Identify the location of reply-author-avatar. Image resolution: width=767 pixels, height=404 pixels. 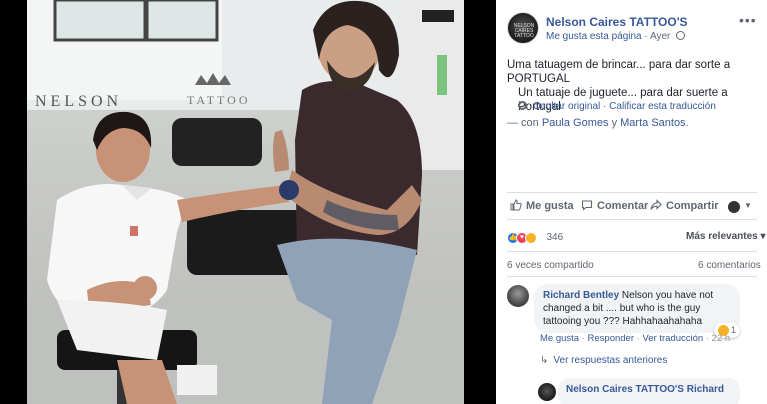
(547, 392).